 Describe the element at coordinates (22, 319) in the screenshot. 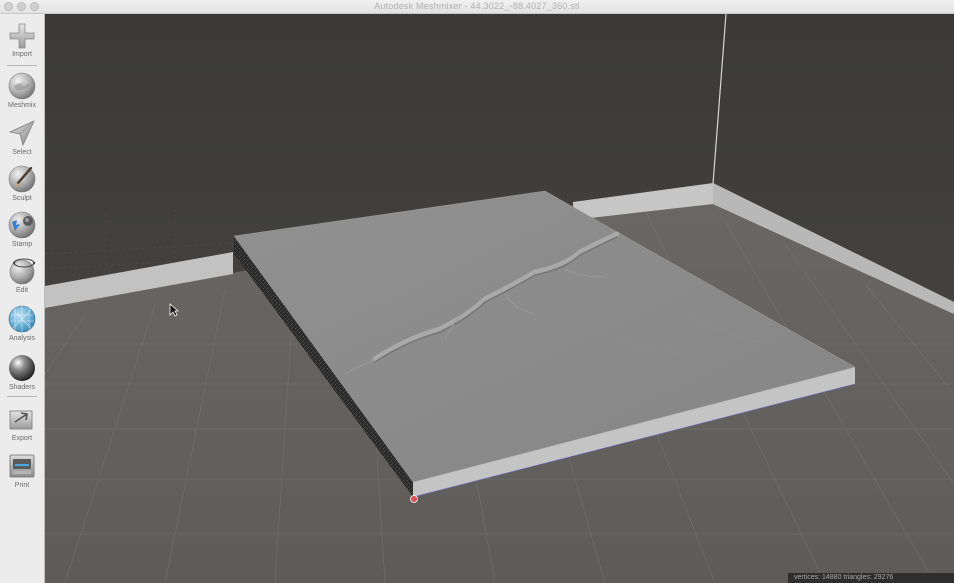

I see `analysis-mesh-icon` at that location.